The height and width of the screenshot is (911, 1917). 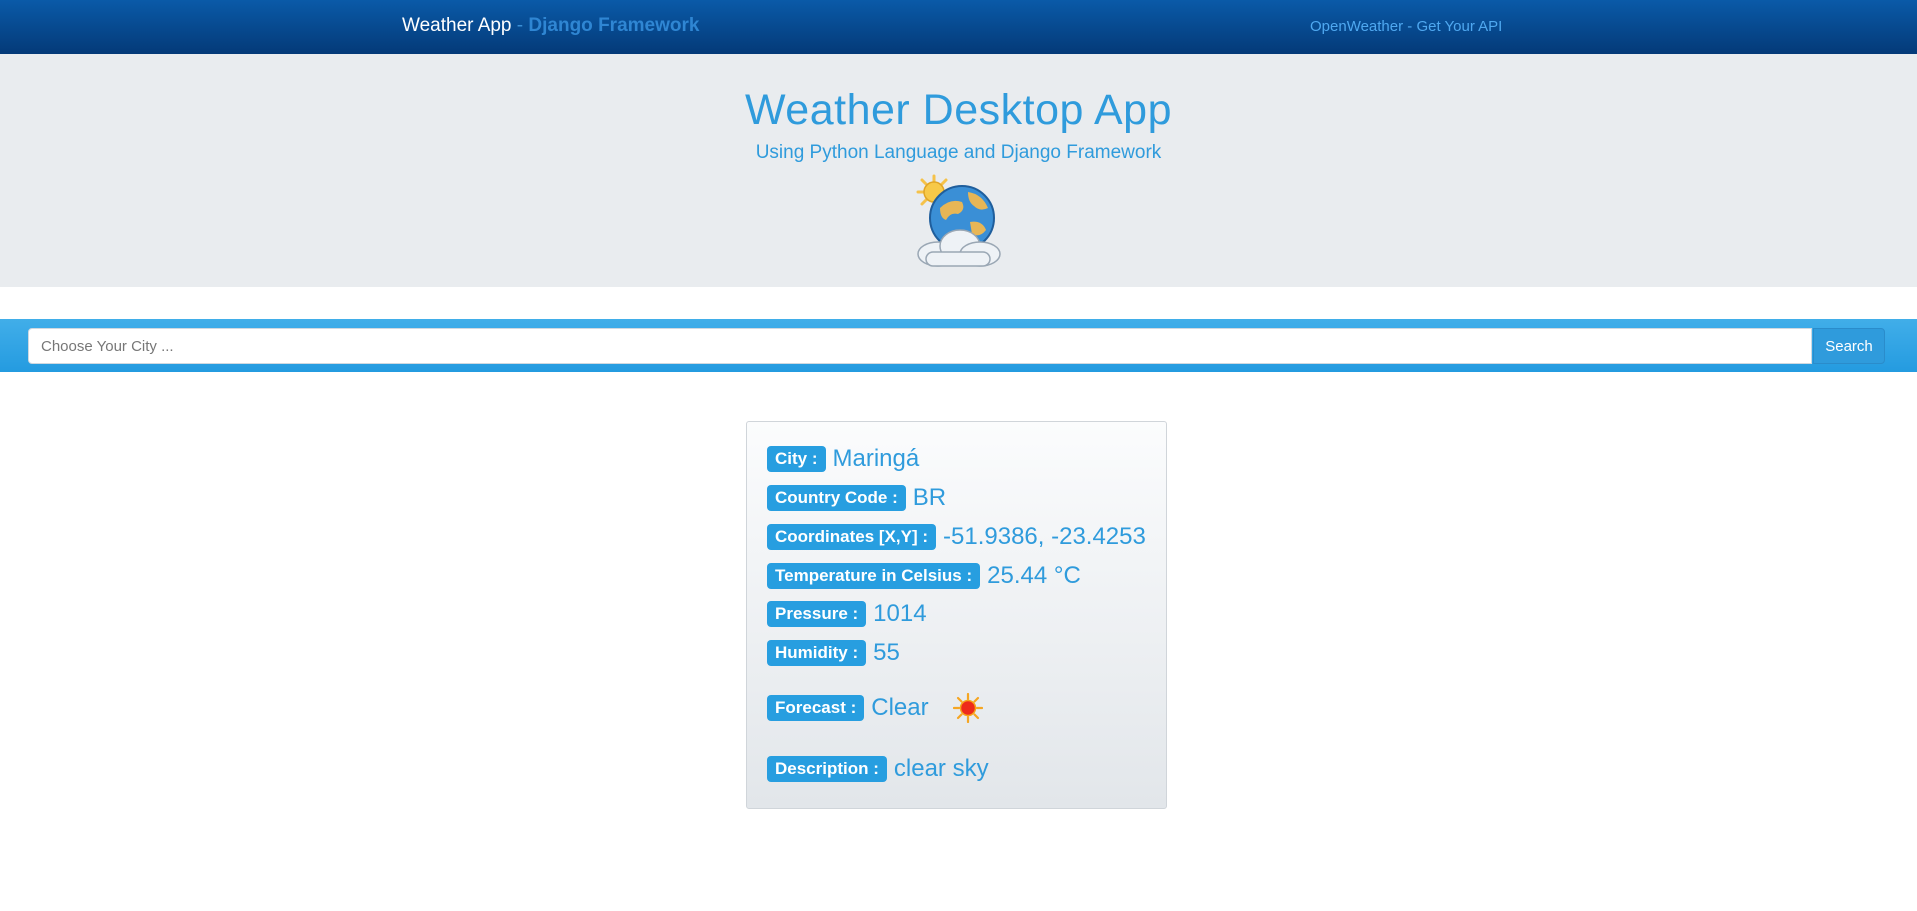 What do you see at coordinates (817, 614) in the screenshot?
I see `pressure-label: Pressure :` at bounding box center [817, 614].